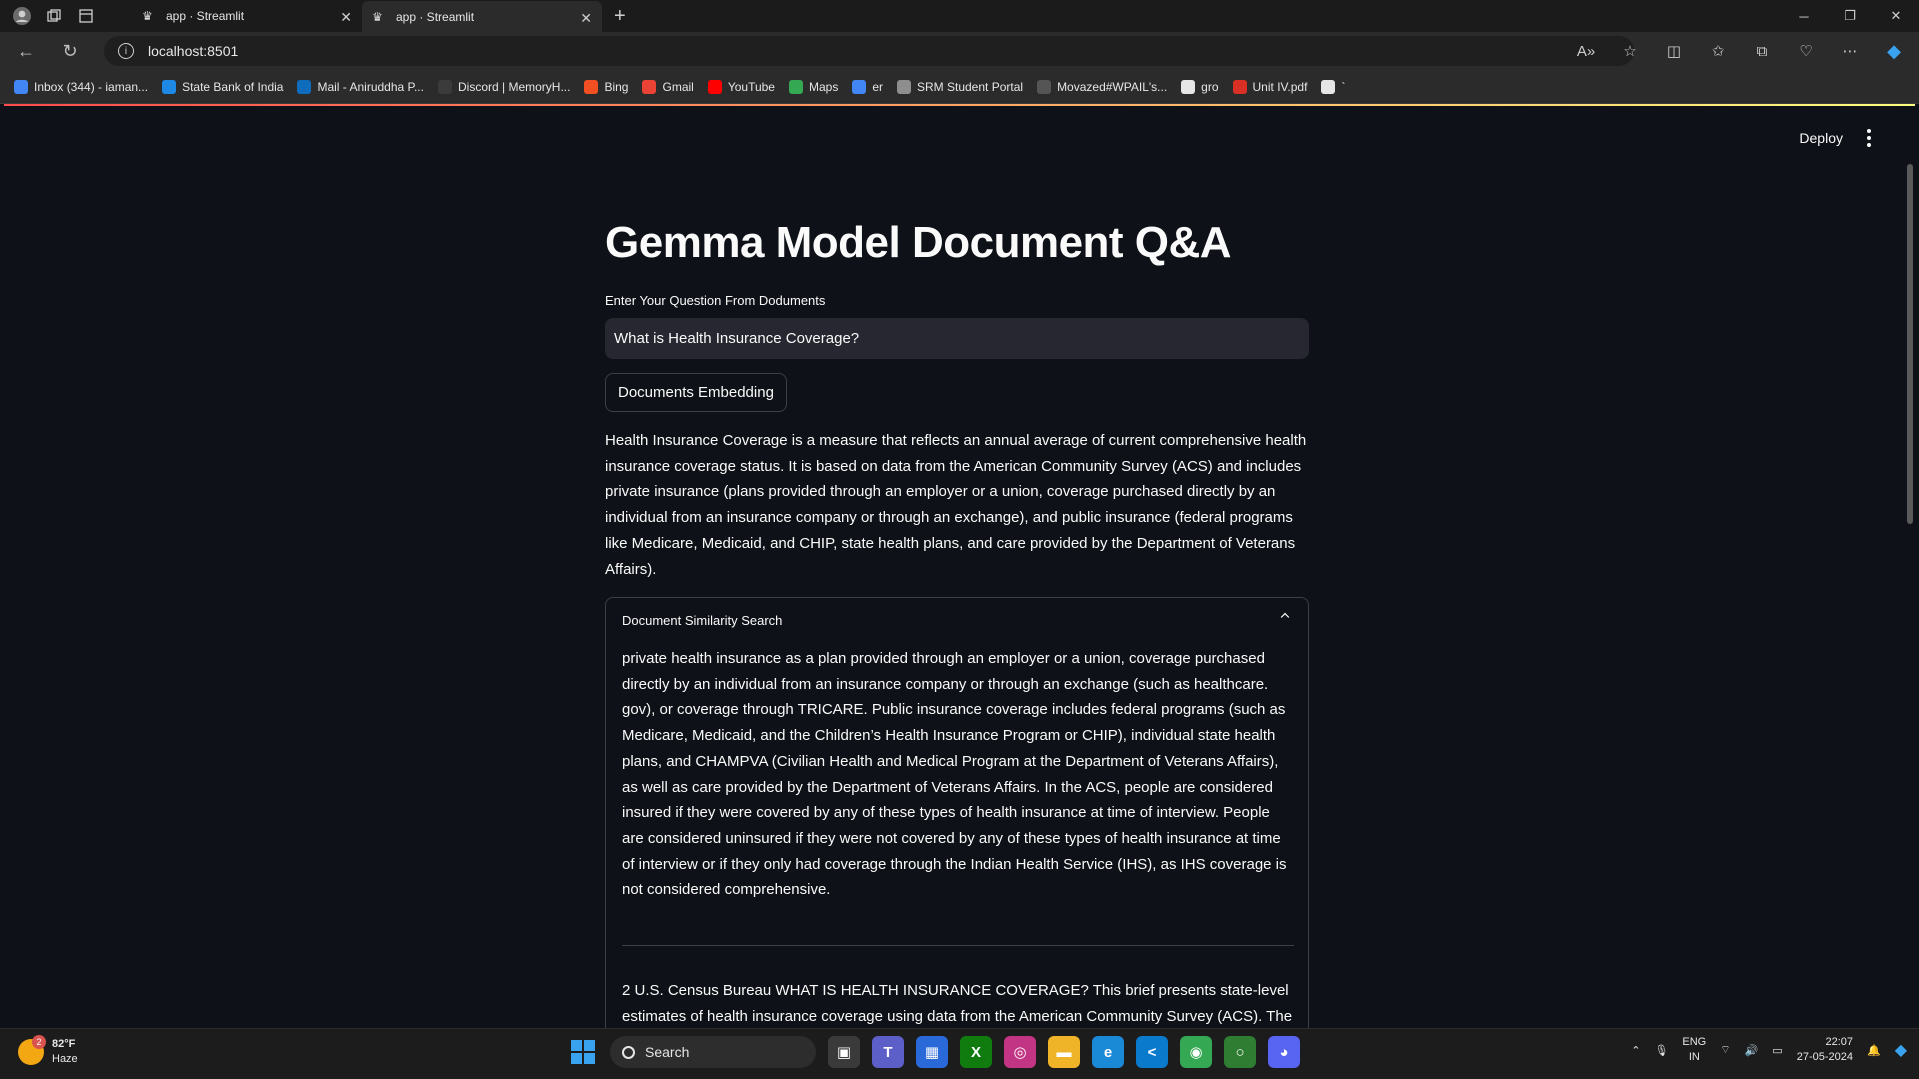 This screenshot has width=1919, height=1079. What do you see at coordinates (54, 16) in the screenshot?
I see `workspaces-icon` at bounding box center [54, 16].